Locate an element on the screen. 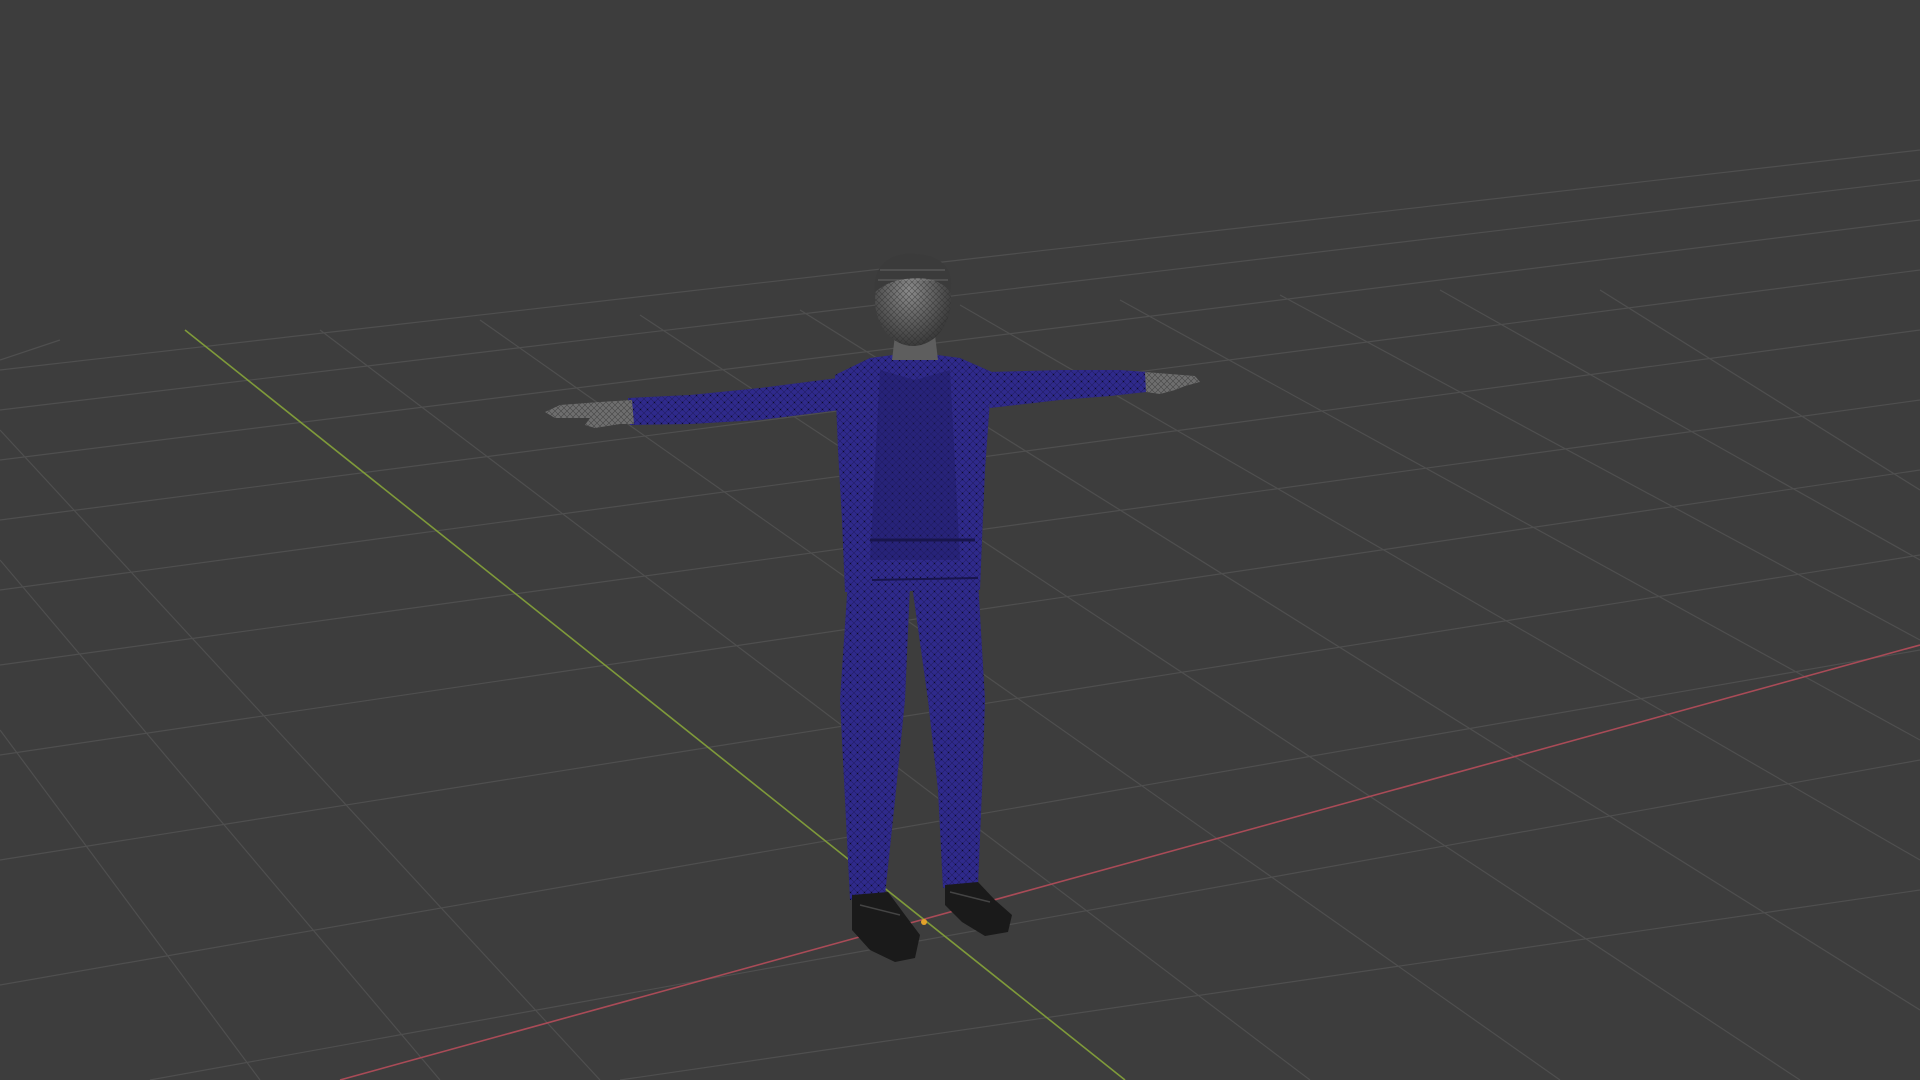 This screenshot has width=1920, height=1080. vest-shadow is located at coordinates (915, 465).